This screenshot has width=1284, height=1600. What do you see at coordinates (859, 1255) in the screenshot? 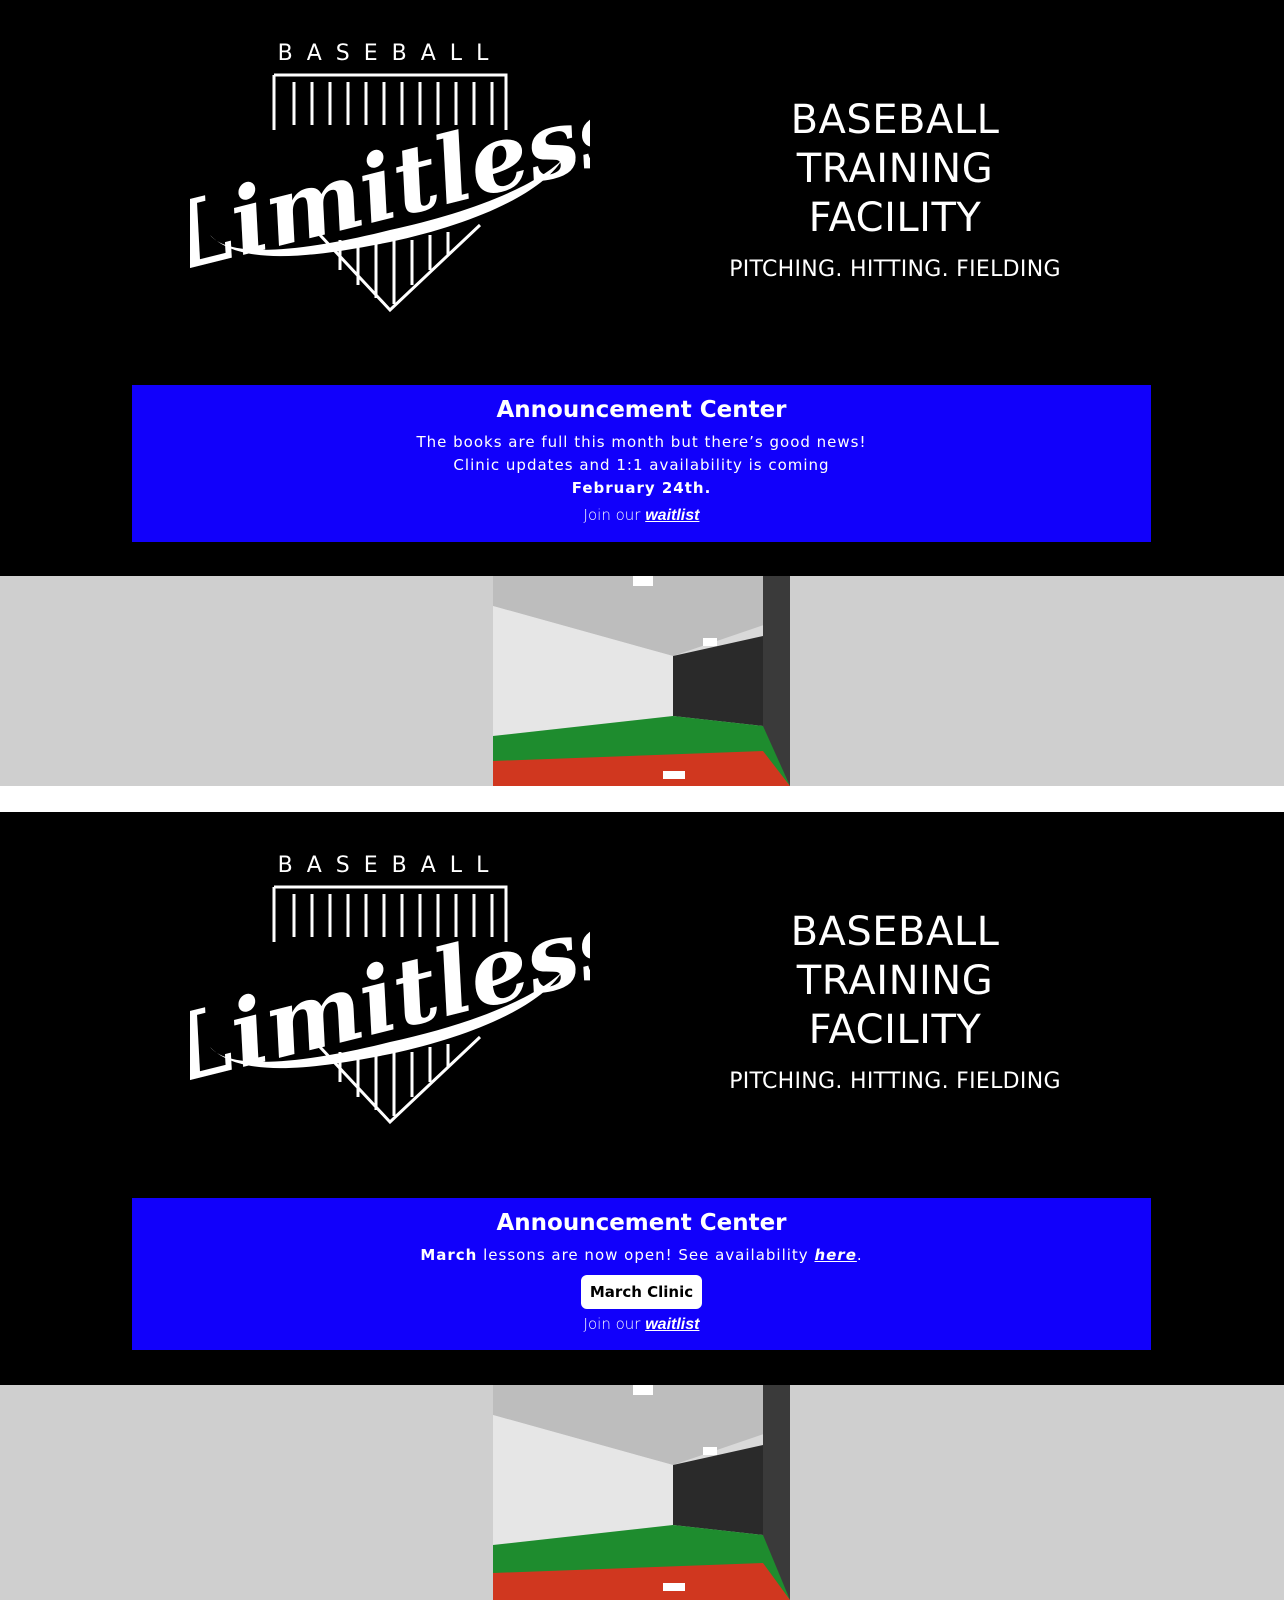
I see `announcement-period: .` at bounding box center [859, 1255].